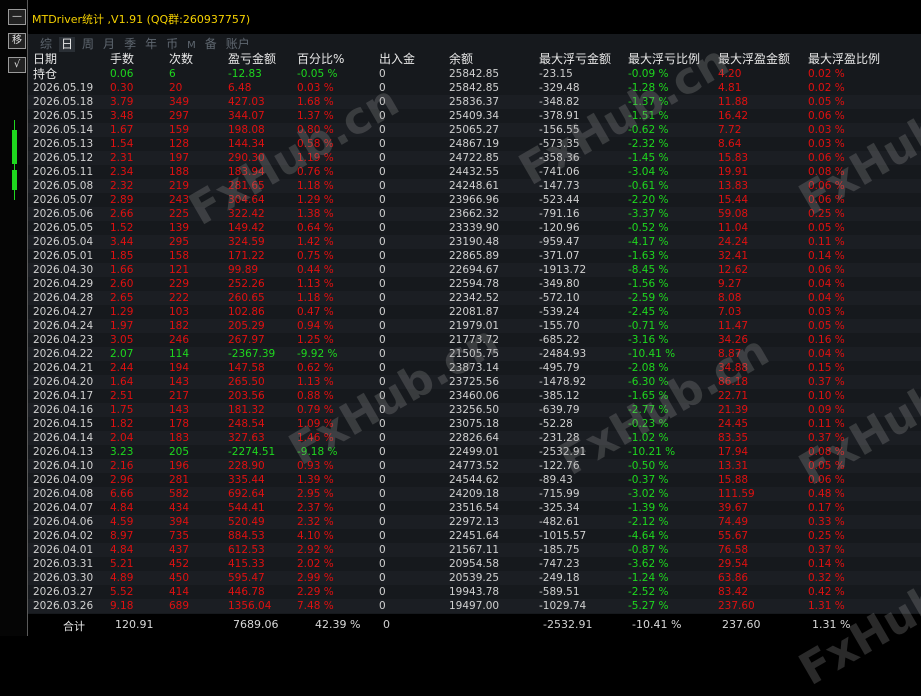 The width and height of the screenshot is (921, 696). Describe the element at coordinates (414, 59) in the screenshot. I see `column-header: 出入金` at that location.